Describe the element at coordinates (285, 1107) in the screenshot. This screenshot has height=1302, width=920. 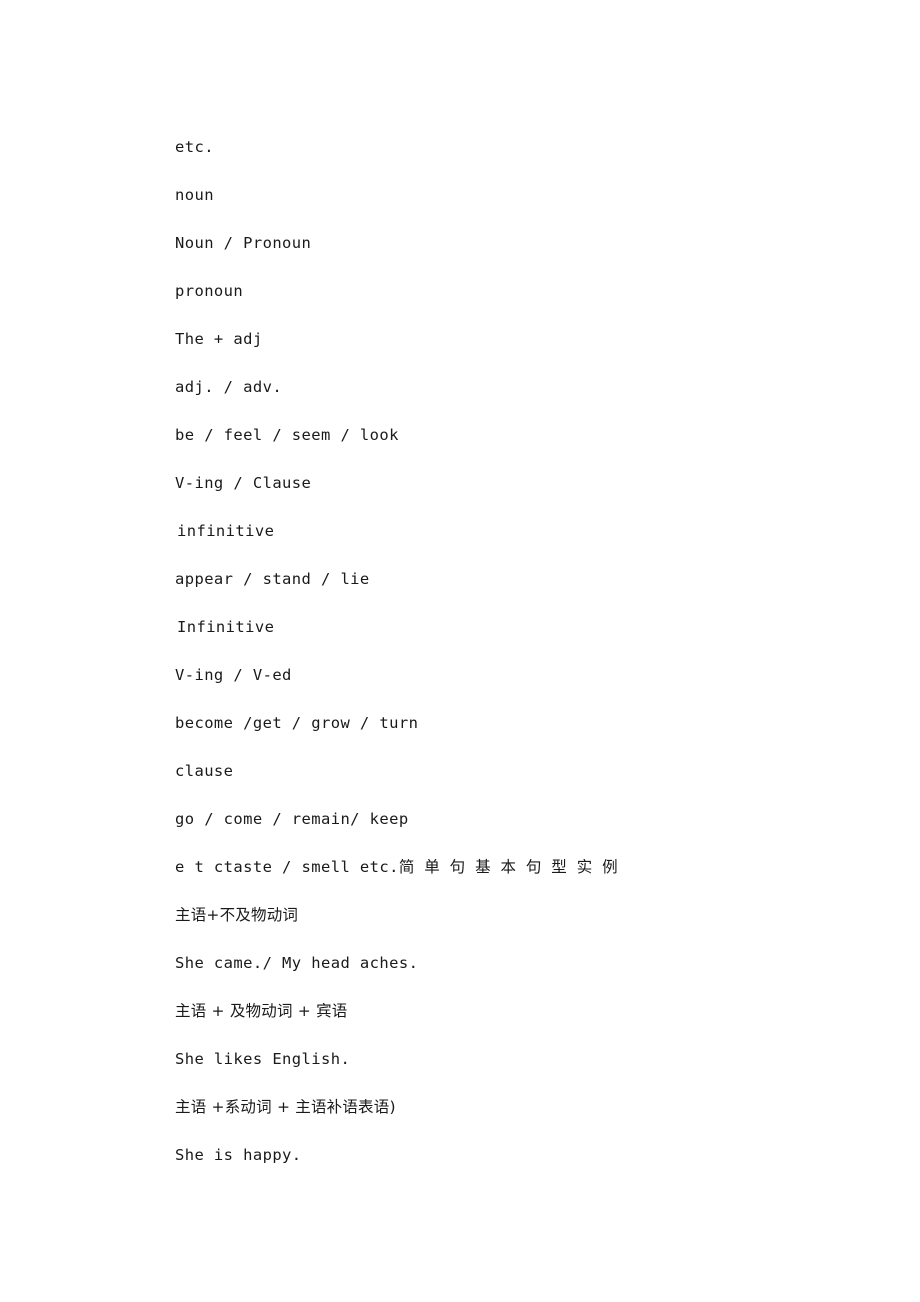
I see `text-line-subject-linking-verb-complement: 主语 +系动词 + 主语补语表语)` at that location.